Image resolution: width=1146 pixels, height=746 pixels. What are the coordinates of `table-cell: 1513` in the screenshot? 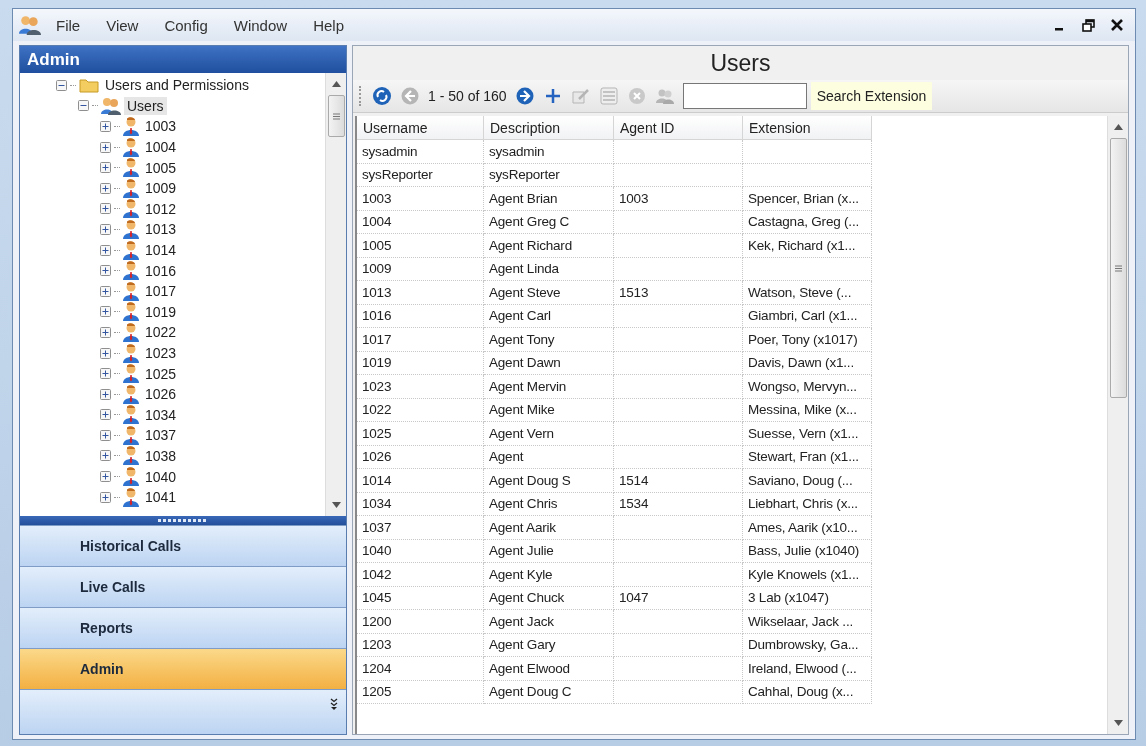 It's located at (678, 293).